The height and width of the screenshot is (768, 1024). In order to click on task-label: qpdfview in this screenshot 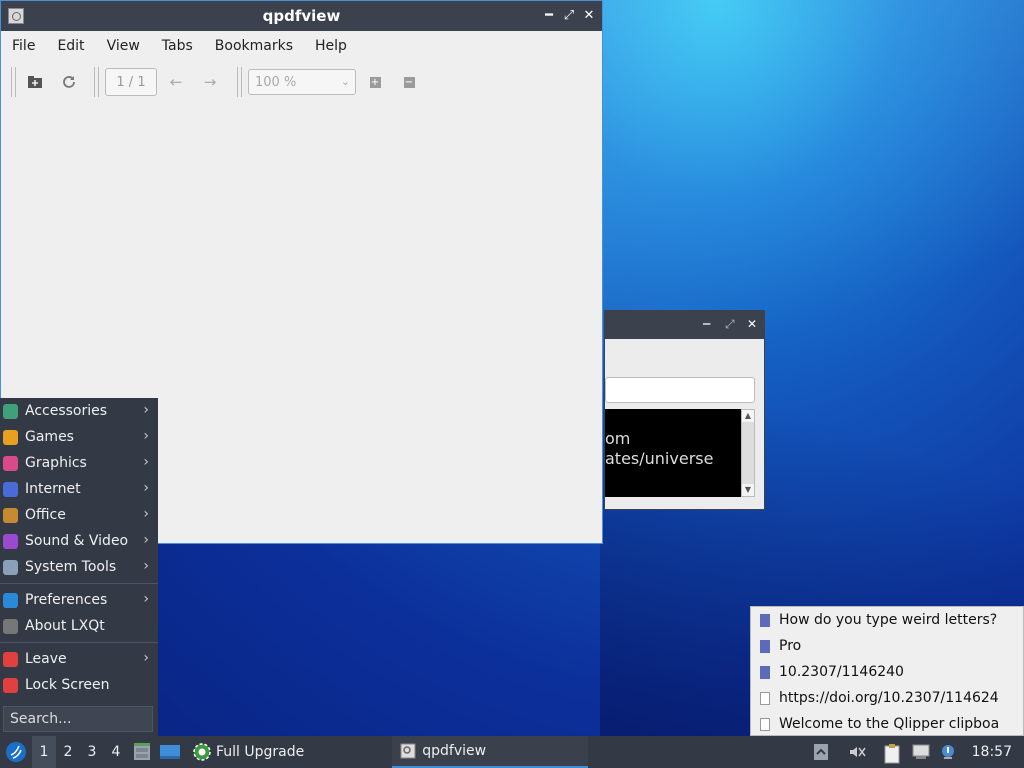, I will do `click(454, 751)`.